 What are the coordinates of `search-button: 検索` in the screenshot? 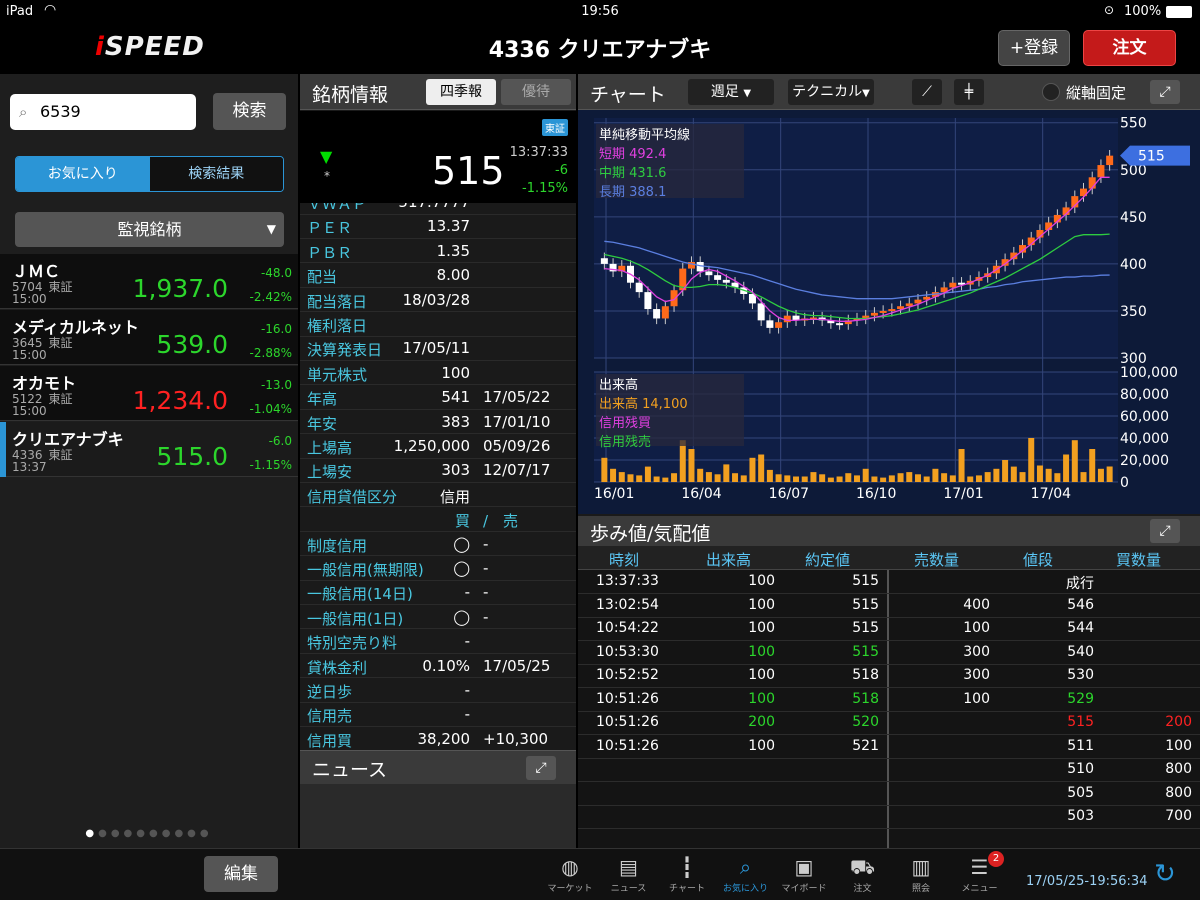 It's located at (249, 111).